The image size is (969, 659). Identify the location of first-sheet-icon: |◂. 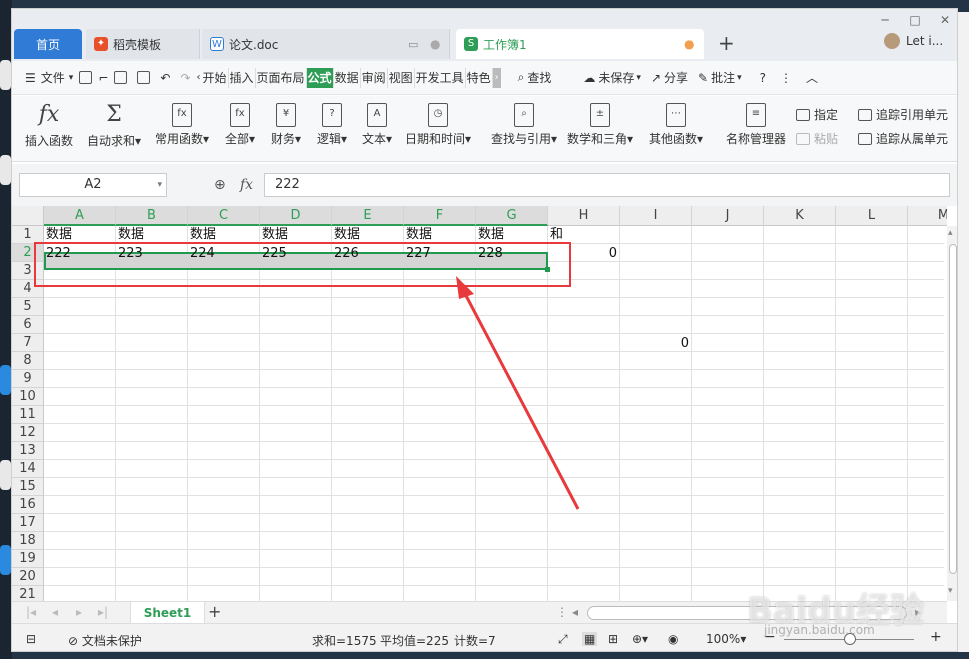
(31, 612).